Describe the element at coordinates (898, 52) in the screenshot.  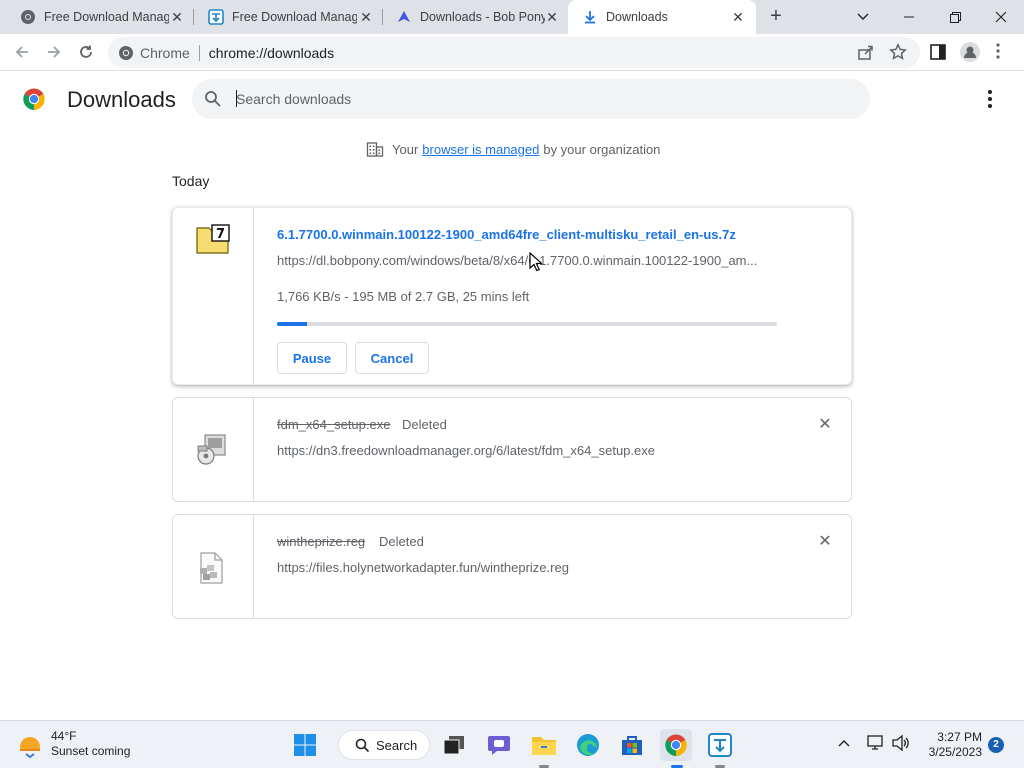
I see `bookmark-star-icon` at that location.